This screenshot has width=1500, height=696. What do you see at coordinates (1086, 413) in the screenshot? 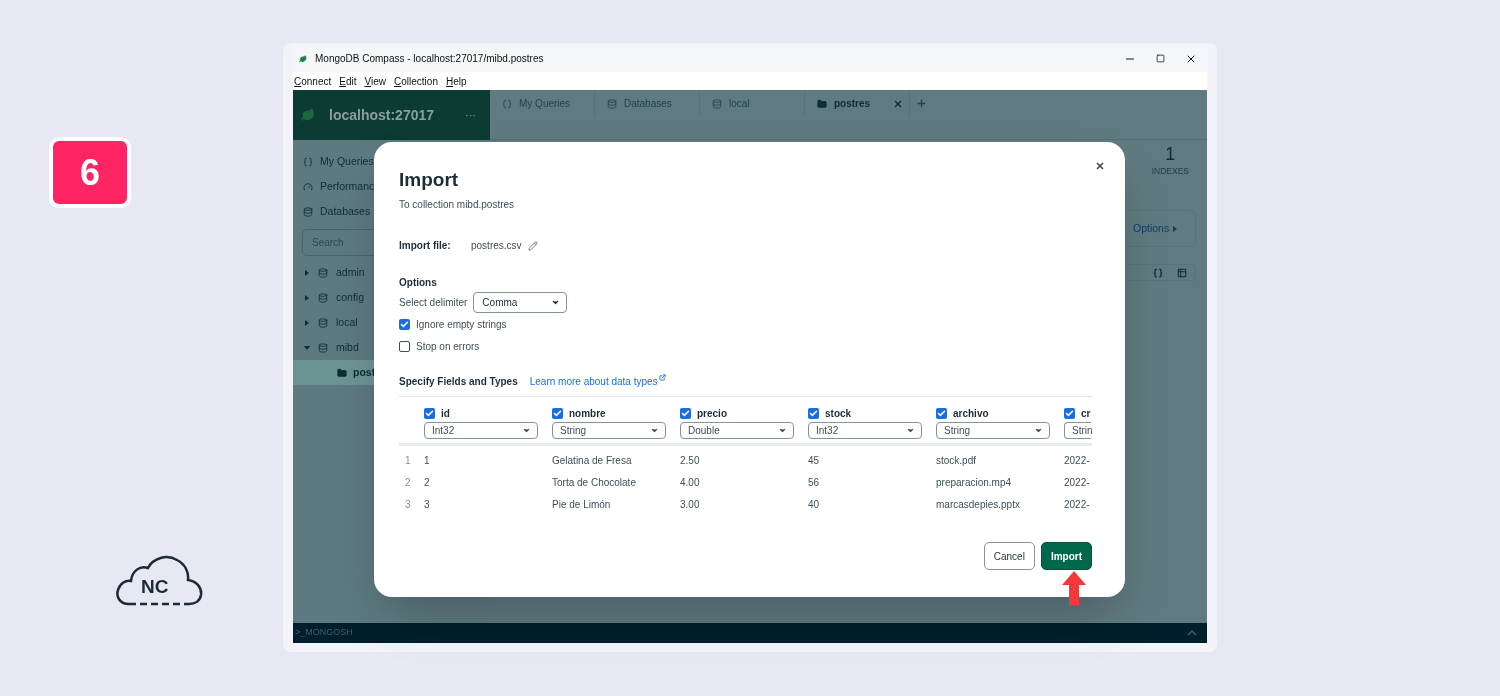
I see `column-name: cr` at bounding box center [1086, 413].